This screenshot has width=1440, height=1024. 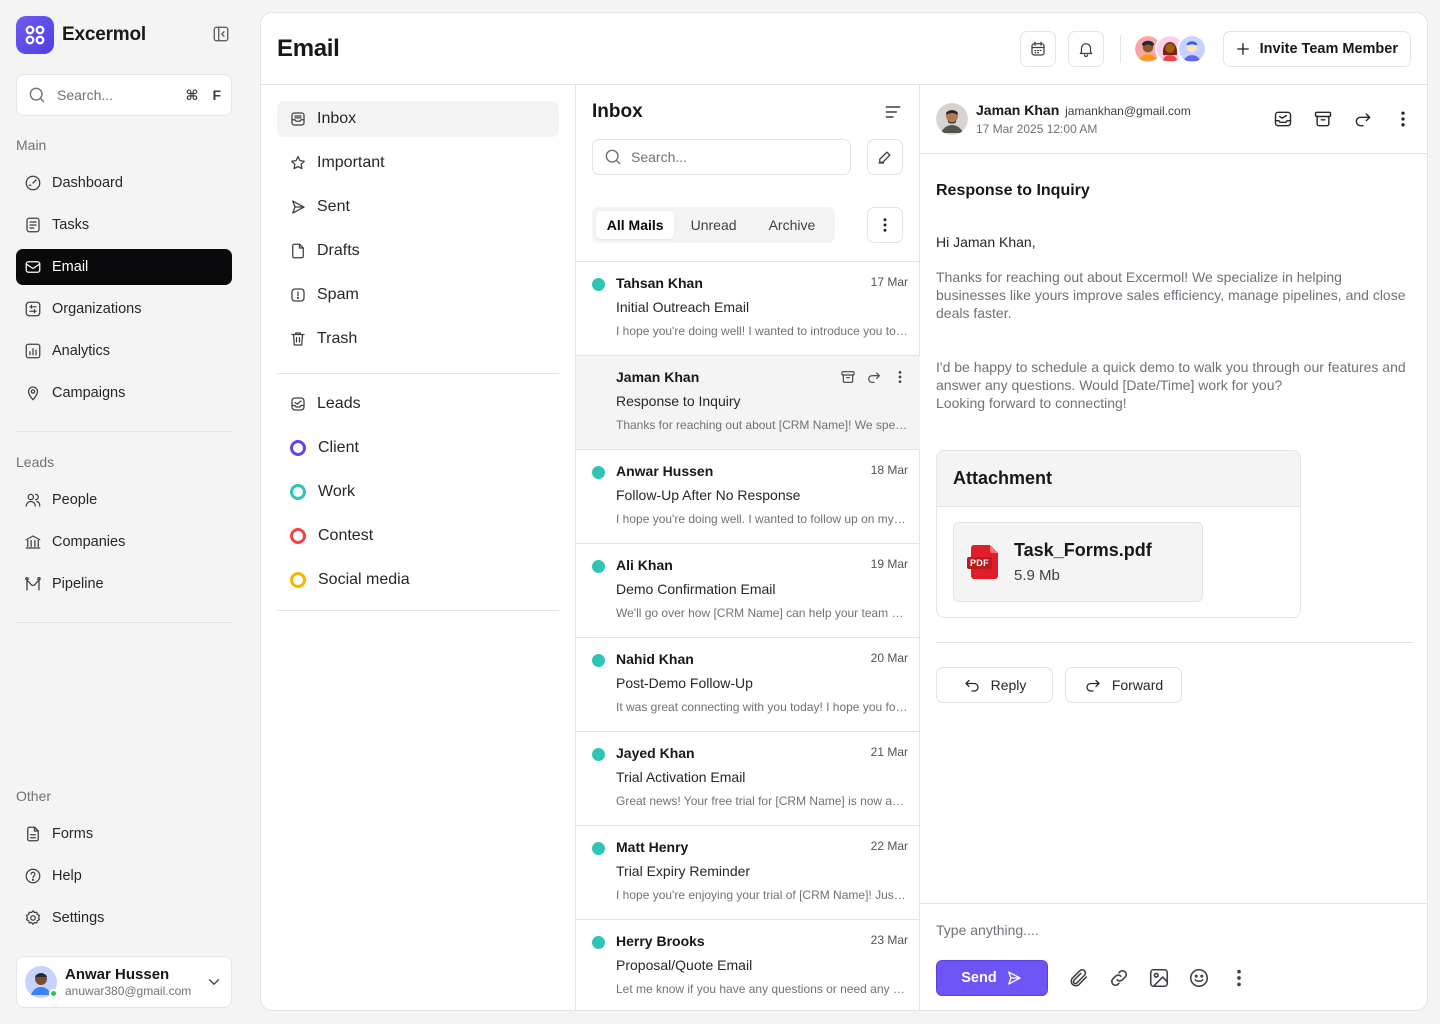 I want to click on star-icon, so click(x=298, y=162).